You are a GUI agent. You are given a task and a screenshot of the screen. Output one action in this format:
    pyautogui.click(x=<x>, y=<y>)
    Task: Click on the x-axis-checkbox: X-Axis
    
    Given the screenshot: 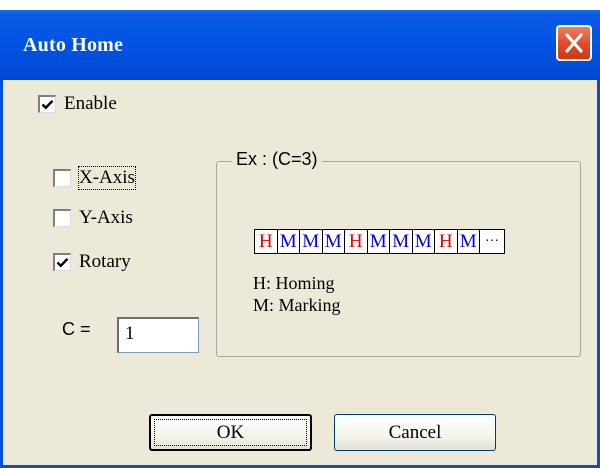 What is the action you would take?
    pyautogui.click(x=94, y=178)
    